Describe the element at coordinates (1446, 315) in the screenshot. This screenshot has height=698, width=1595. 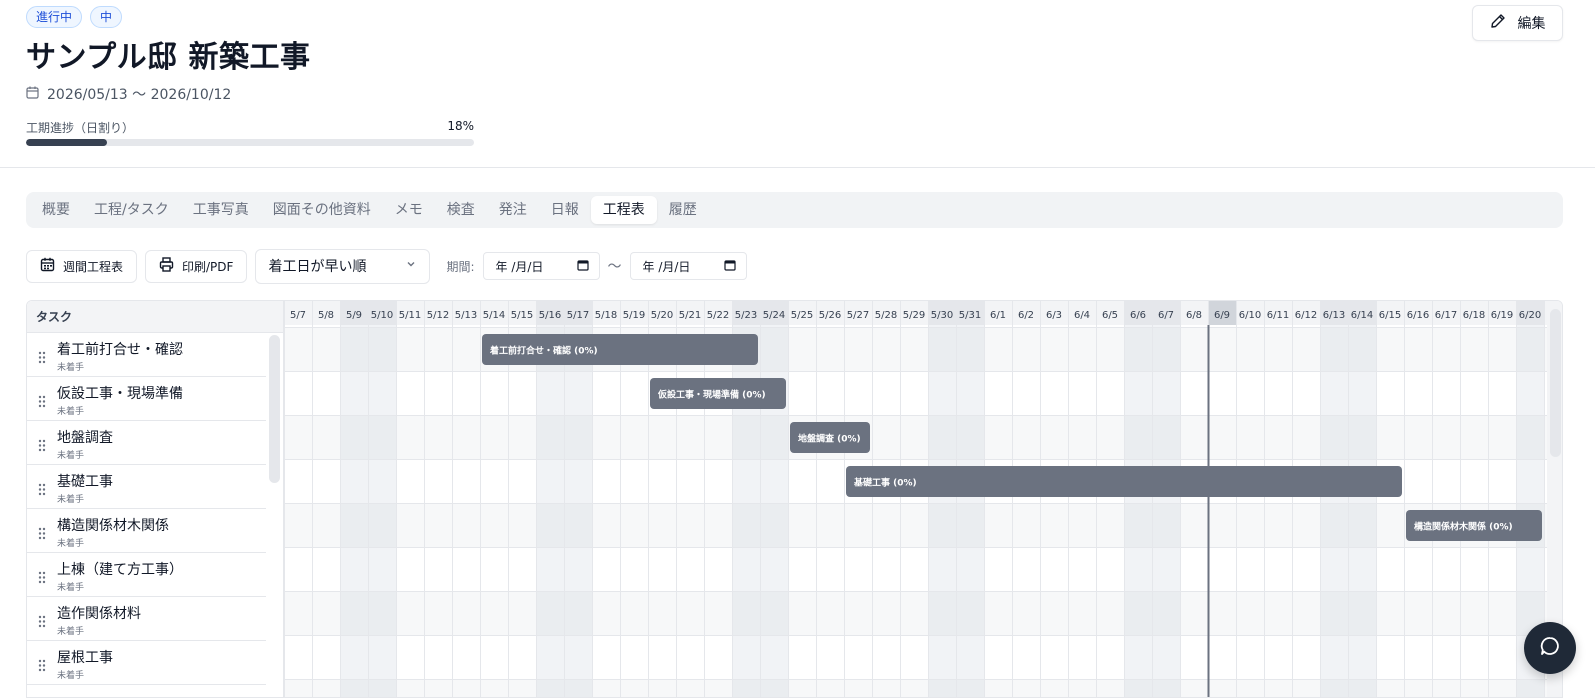
I see `day-label: 6/17` at that location.